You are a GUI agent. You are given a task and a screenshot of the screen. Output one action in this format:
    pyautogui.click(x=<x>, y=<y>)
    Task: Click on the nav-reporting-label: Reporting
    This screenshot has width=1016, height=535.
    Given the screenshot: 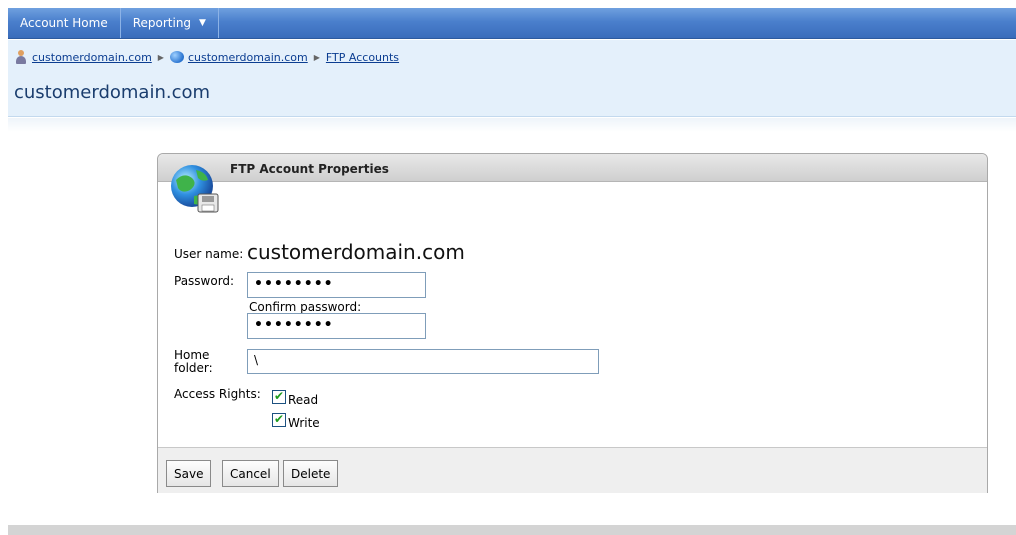 What is the action you would take?
    pyautogui.click(x=162, y=23)
    